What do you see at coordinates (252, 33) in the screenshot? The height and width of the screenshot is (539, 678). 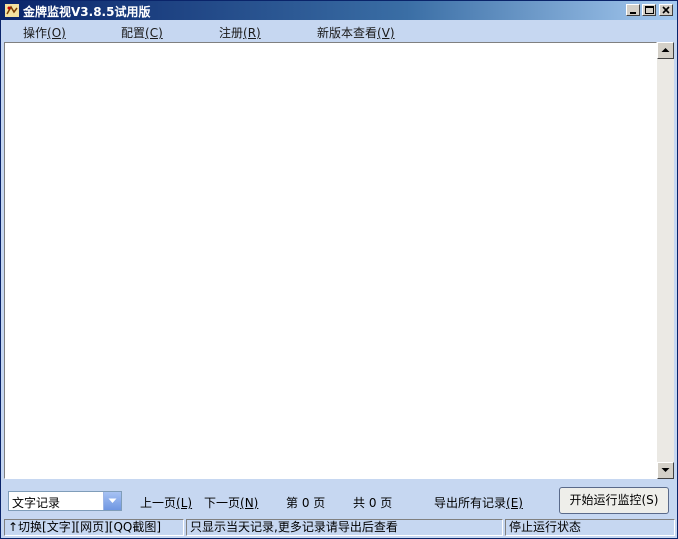 I see `menu-register-shortcut: (R)` at bounding box center [252, 33].